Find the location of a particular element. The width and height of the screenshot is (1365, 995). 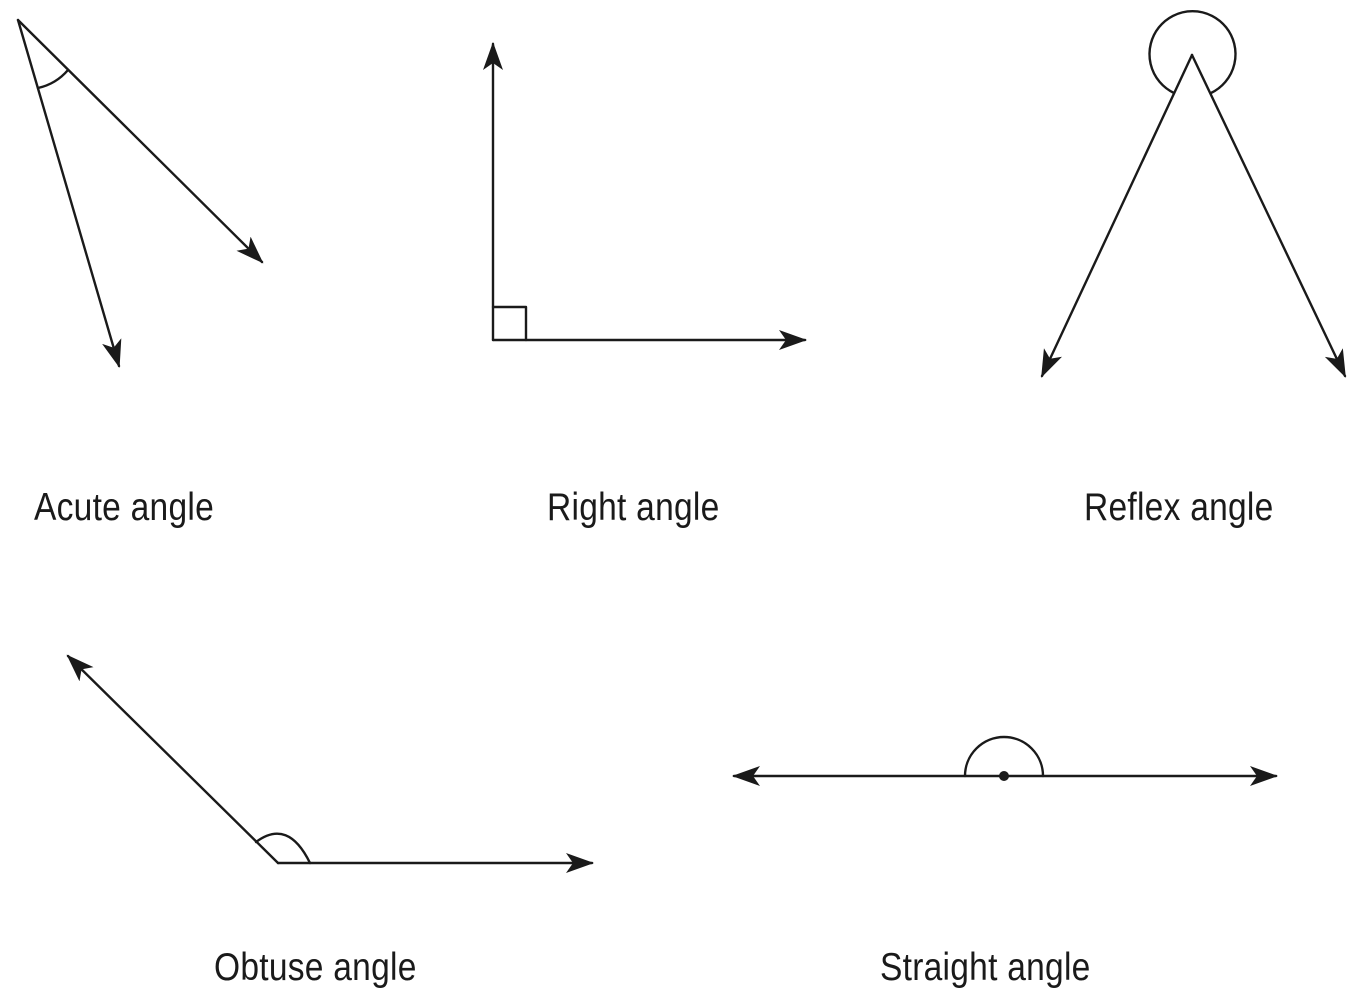

straight-angle-arc is located at coordinates (1004, 756).